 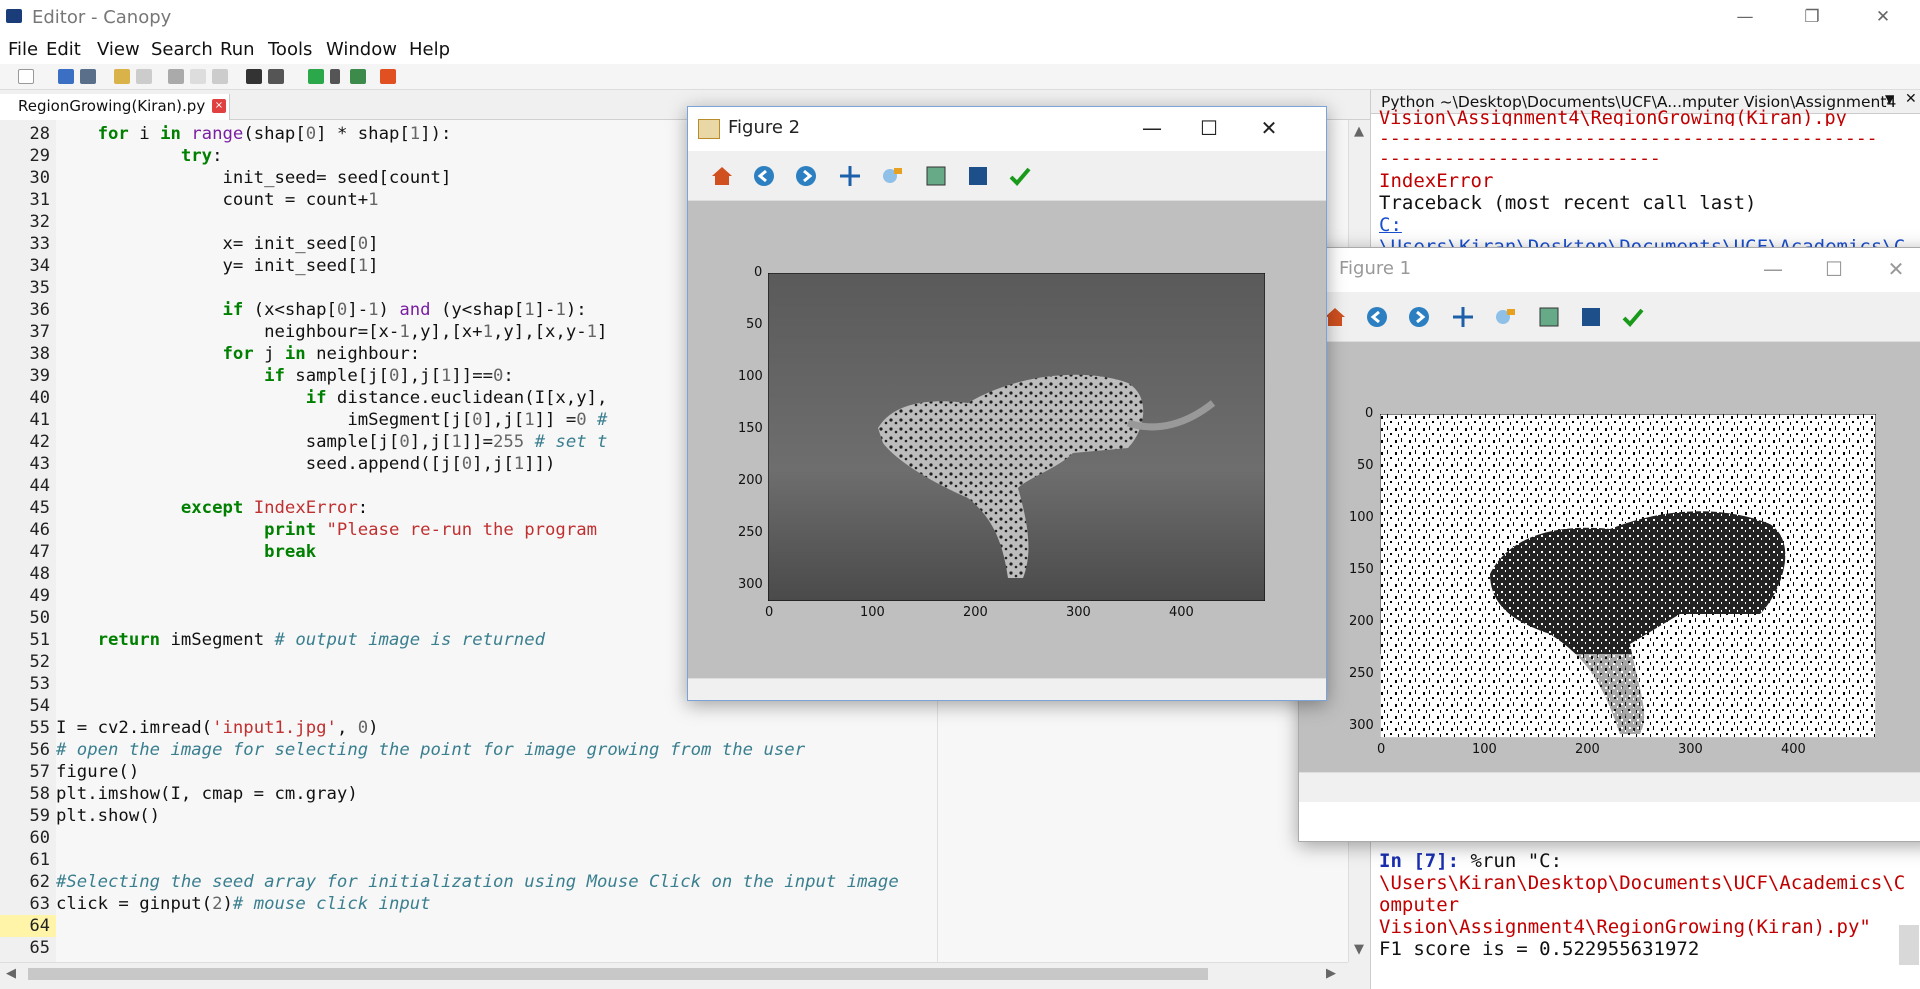 What do you see at coordinates (389, 376) in the screenshot?
I see `code-line-39: if sample[j[0],j[1]]==0:` at bounding box center [389, 376].